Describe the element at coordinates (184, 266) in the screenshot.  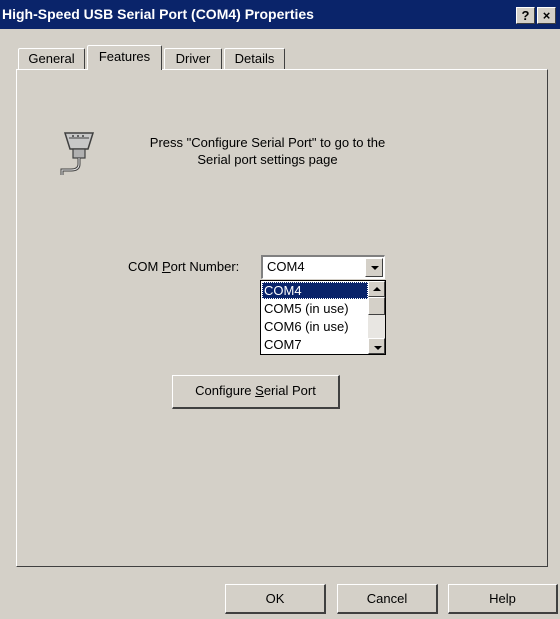
I see `com-port-label: COM Port Number:` at that location.